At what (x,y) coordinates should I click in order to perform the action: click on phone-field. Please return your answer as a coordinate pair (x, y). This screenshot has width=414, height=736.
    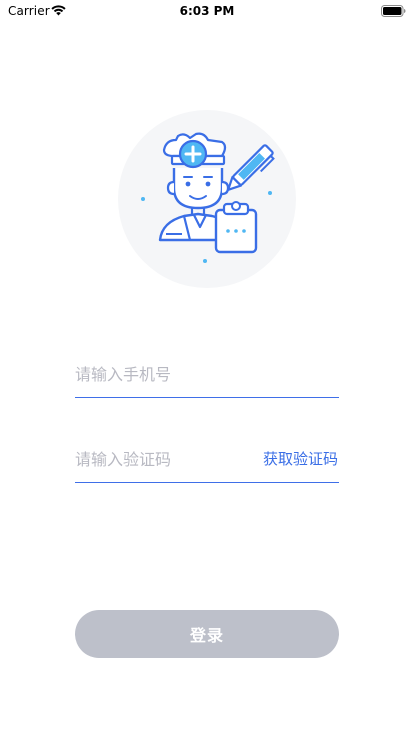
    Looking at the image, I should click on (207, 377).